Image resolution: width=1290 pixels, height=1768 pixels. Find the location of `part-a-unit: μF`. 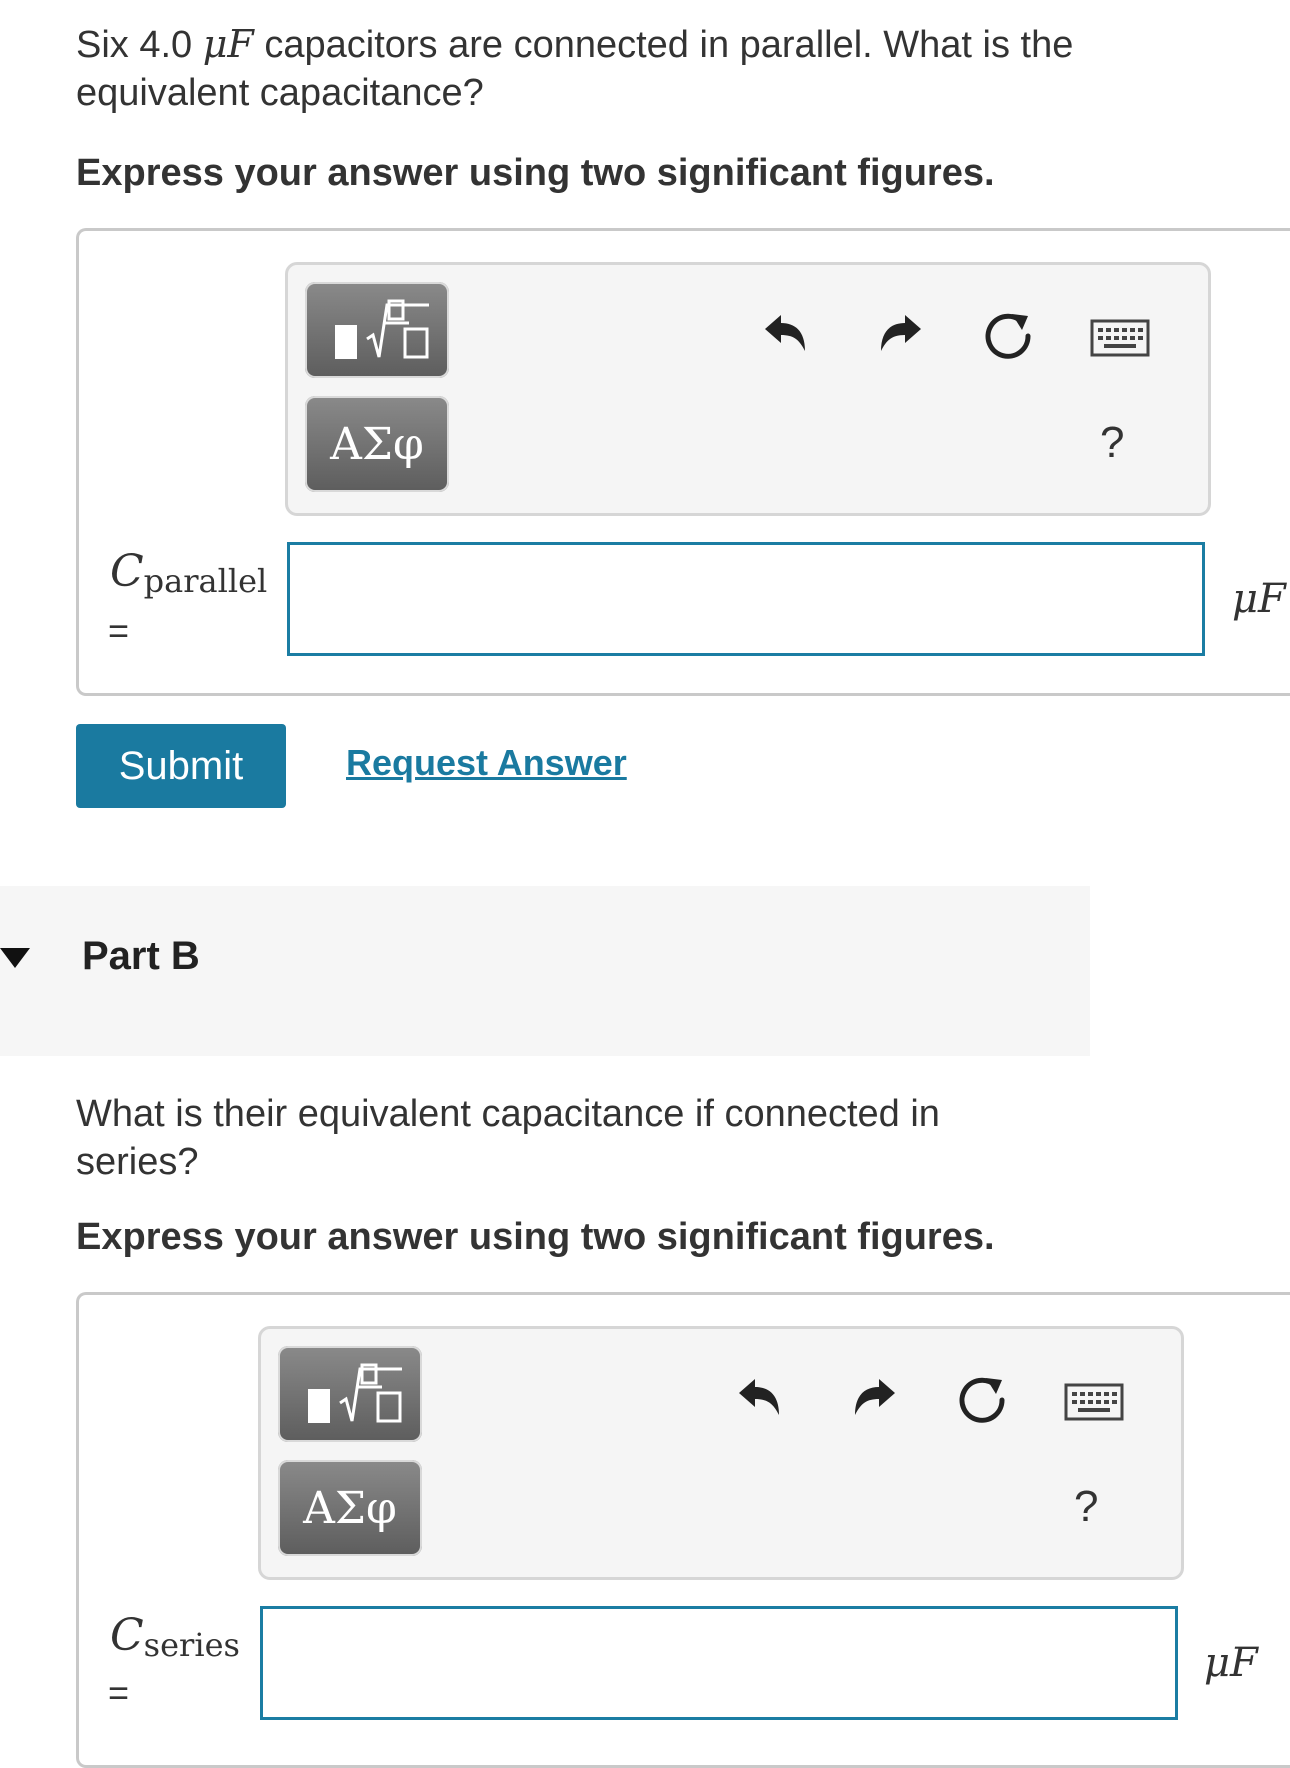

part-a-unit: μF is located at coordinates (1259, 599).